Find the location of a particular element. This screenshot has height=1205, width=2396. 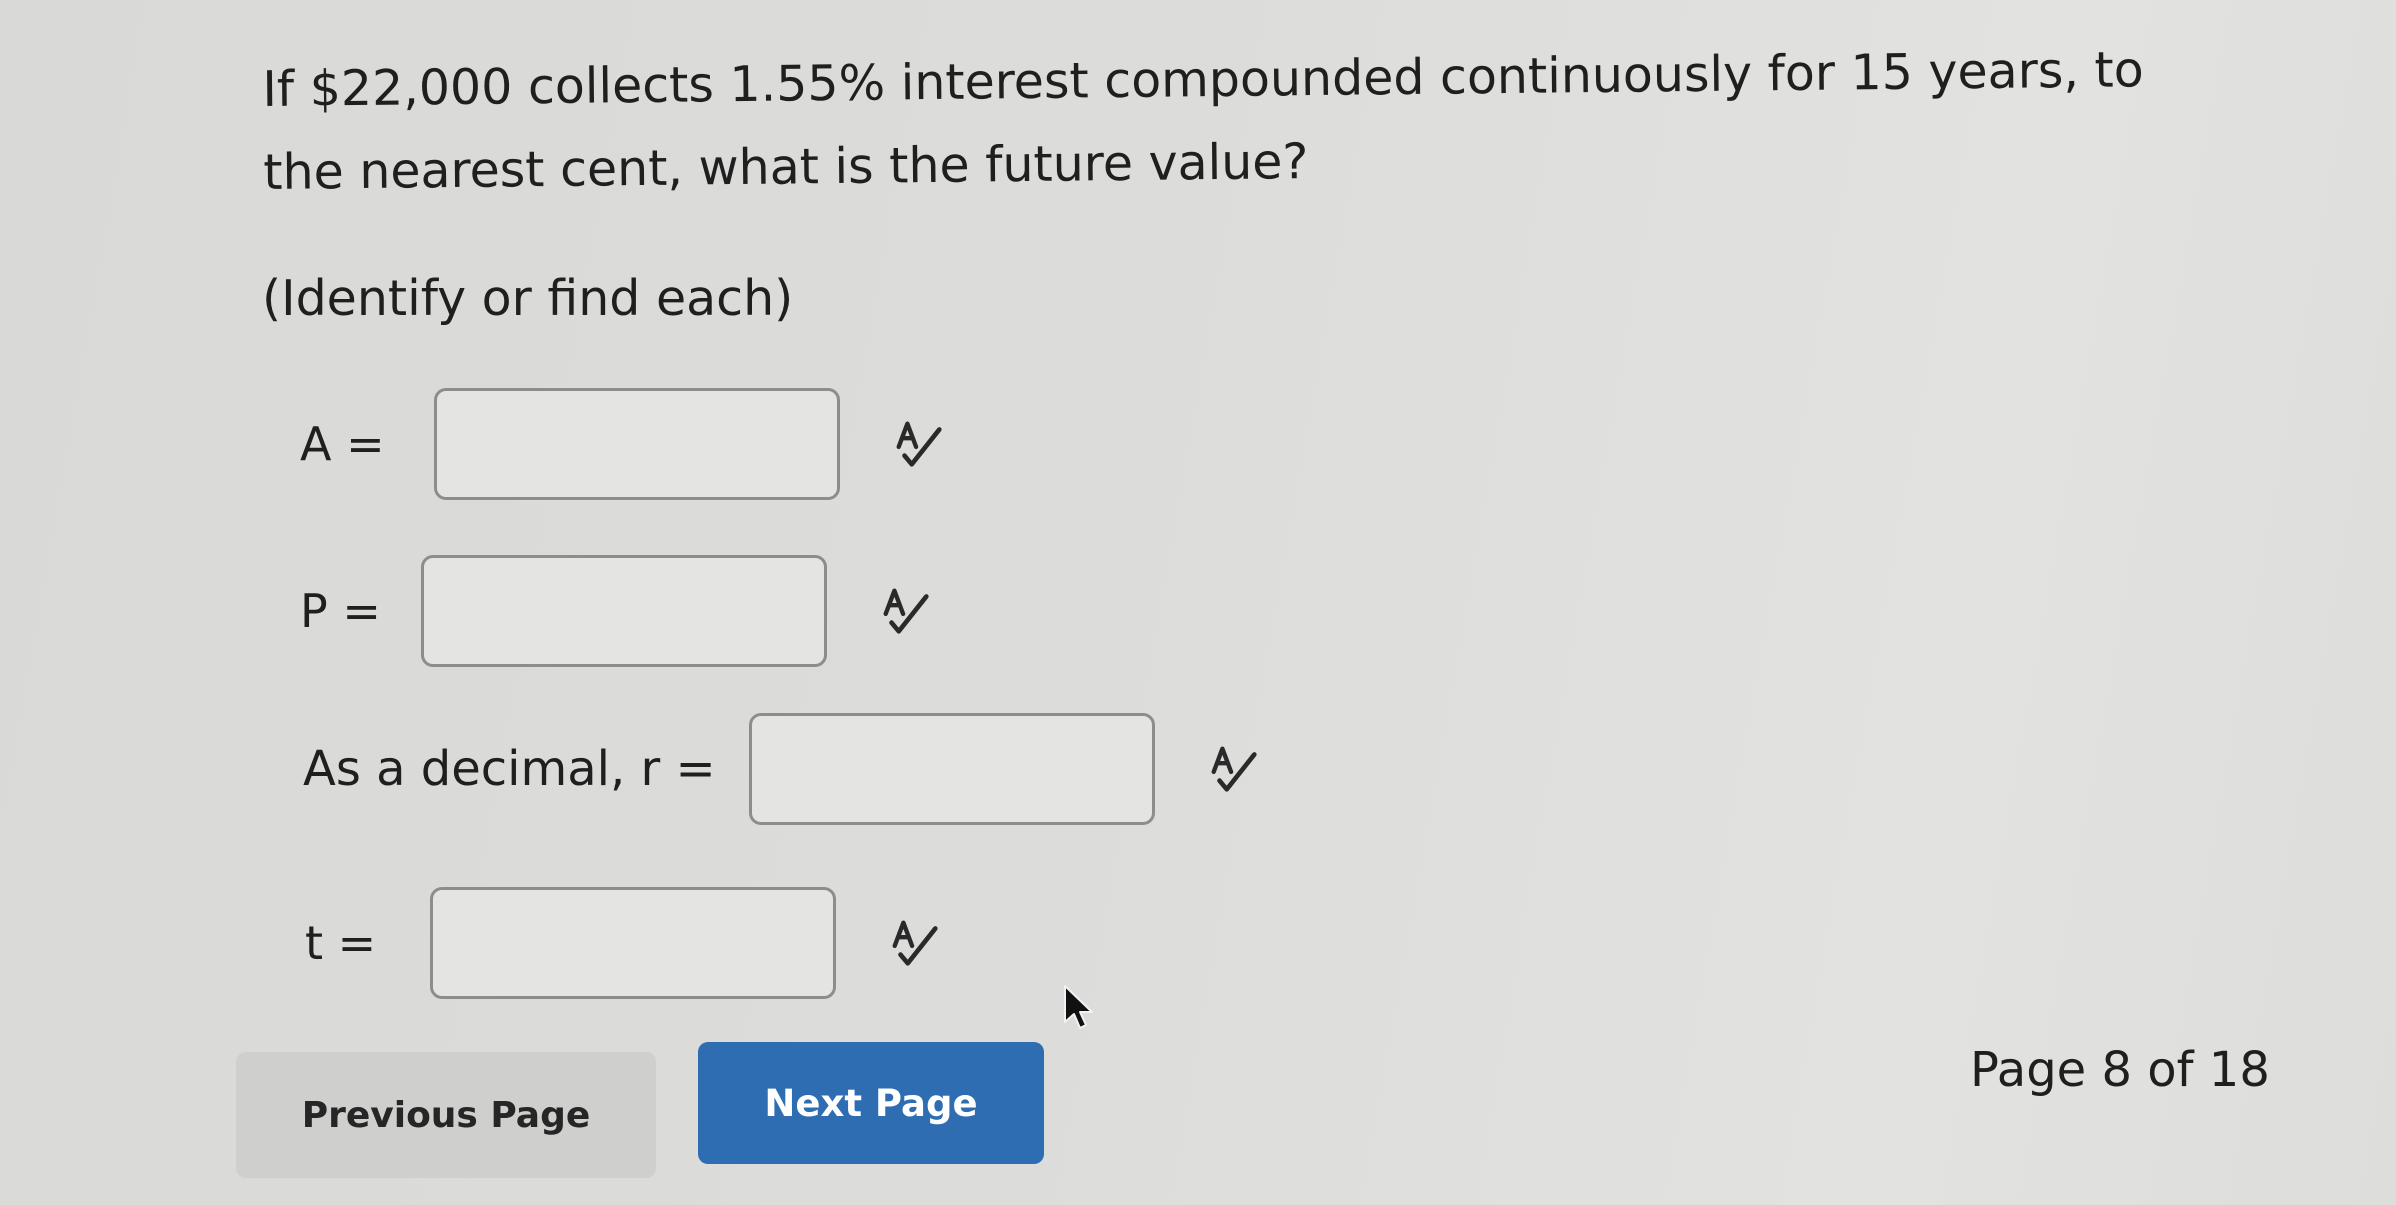

page-indicator: Page 8 of 18 is located at coordinates (2120, 1070).